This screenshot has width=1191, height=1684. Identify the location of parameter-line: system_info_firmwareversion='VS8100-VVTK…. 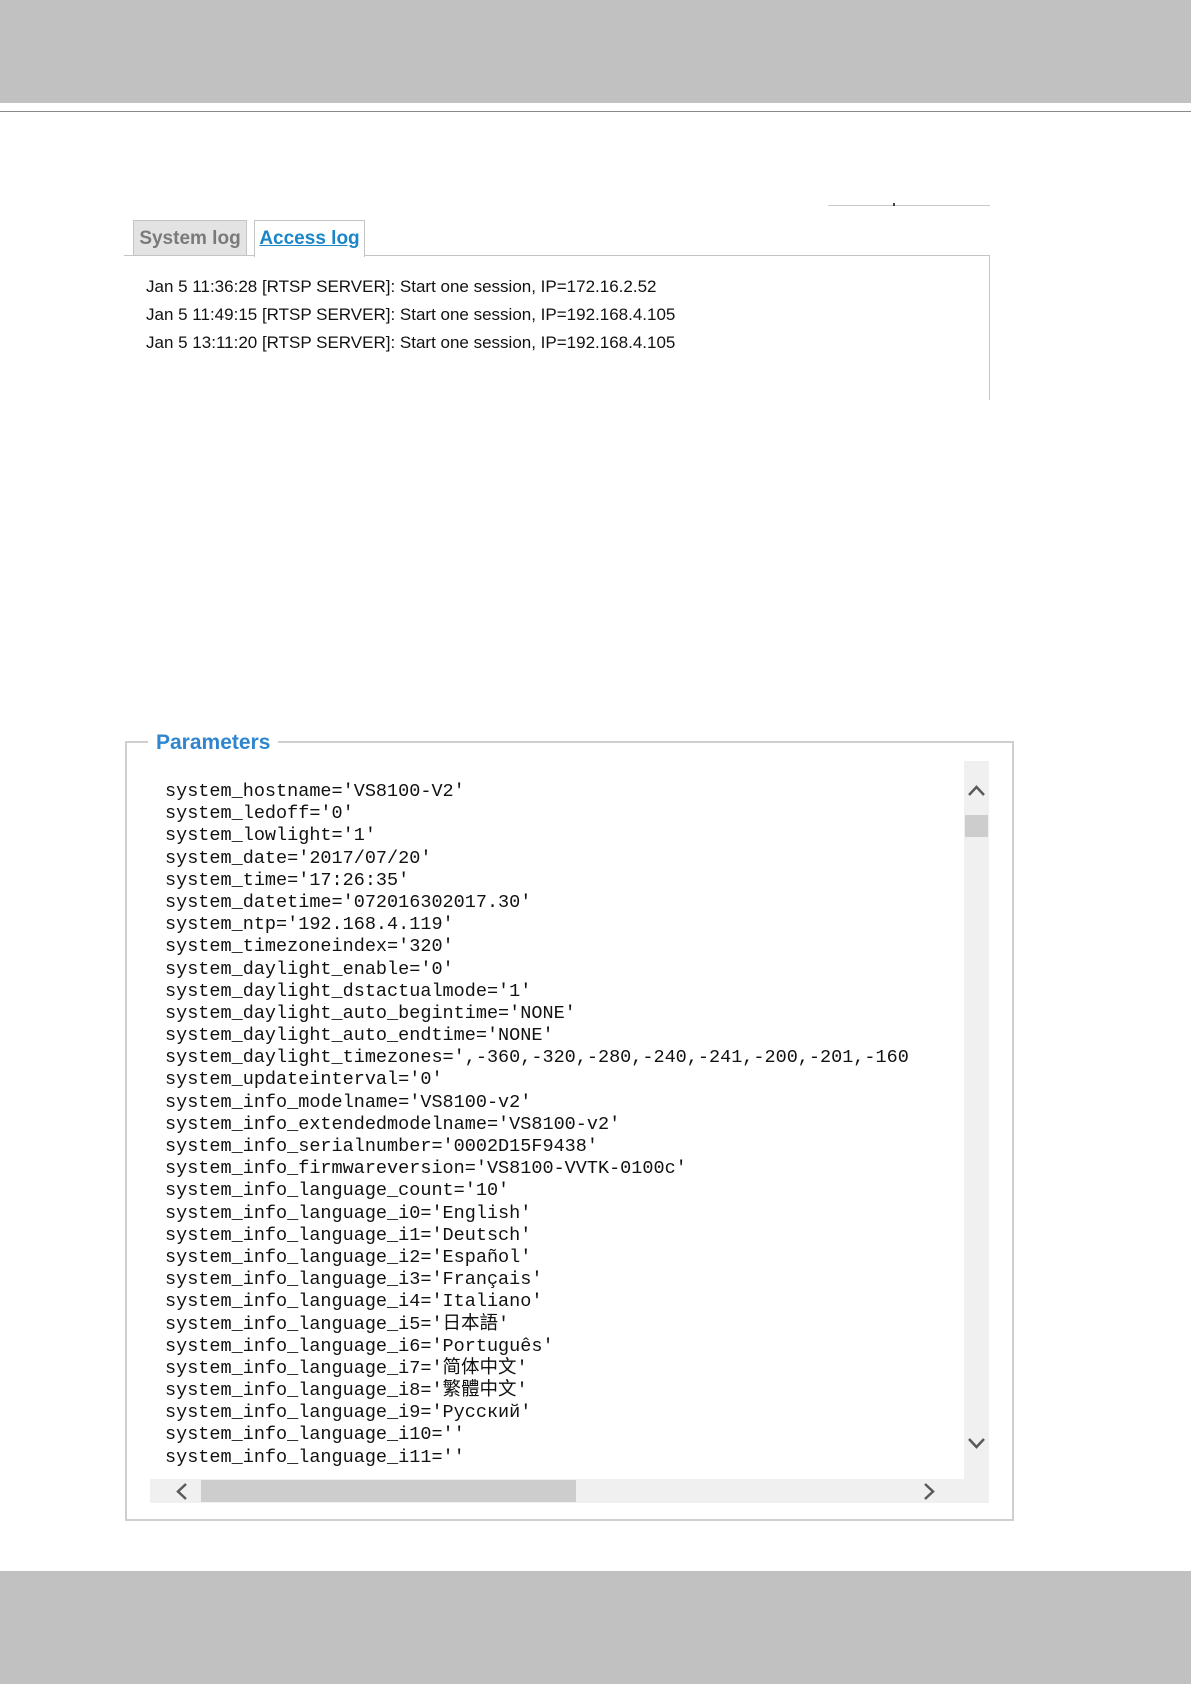
(426, 1169).